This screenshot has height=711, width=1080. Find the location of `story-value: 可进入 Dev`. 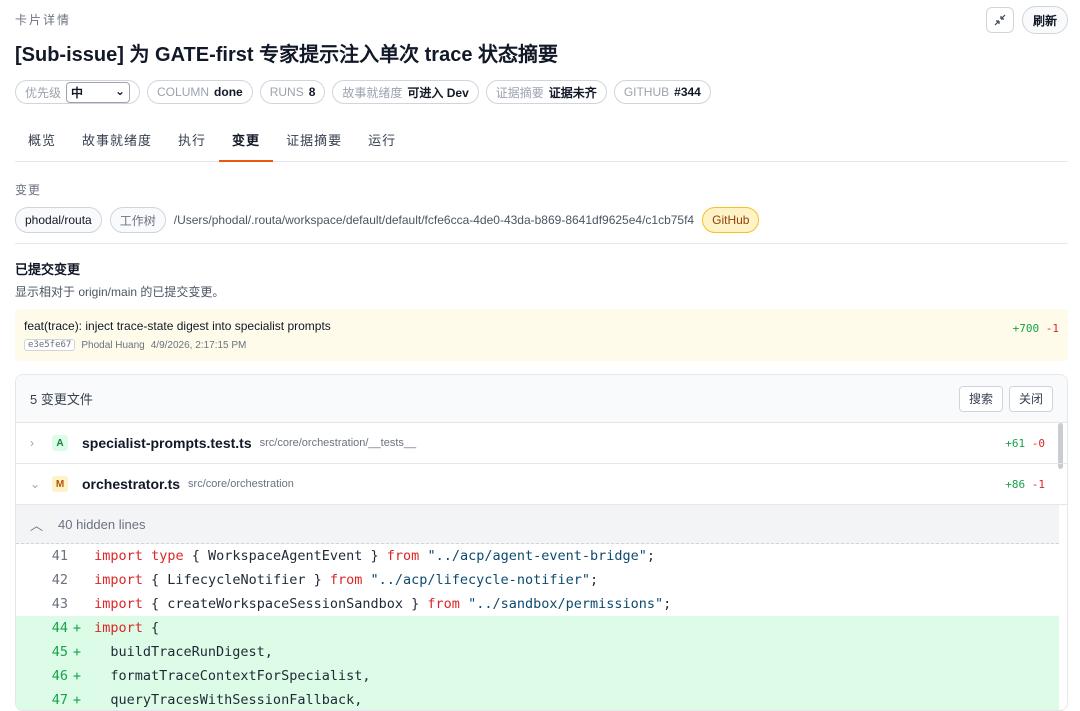

story-value: 可进入 Dev is located at coordinates (438, 92).